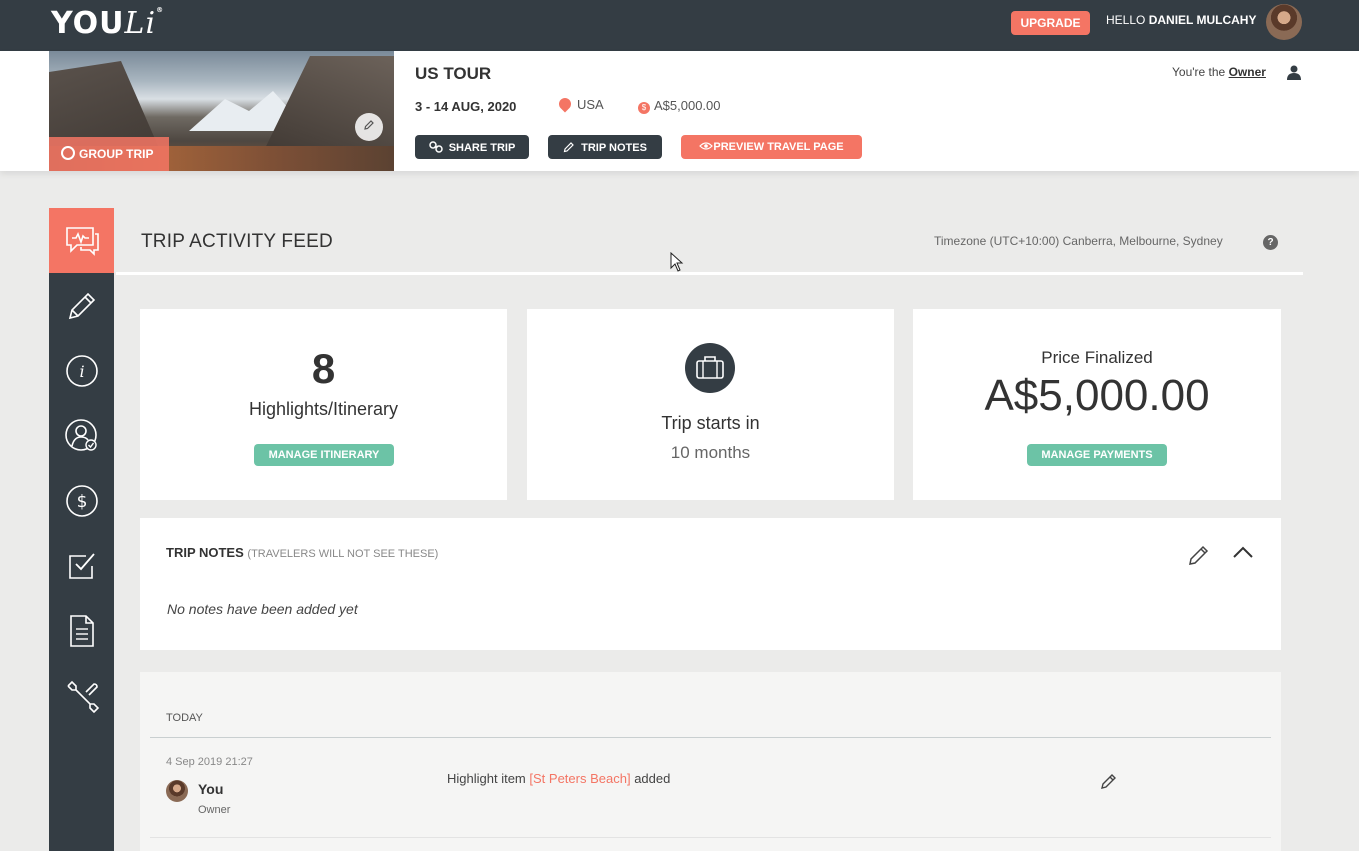 The width and height of the screenshot is (1359, 851). I want to click on collapse-chevron-icon, so click(1243, 552).